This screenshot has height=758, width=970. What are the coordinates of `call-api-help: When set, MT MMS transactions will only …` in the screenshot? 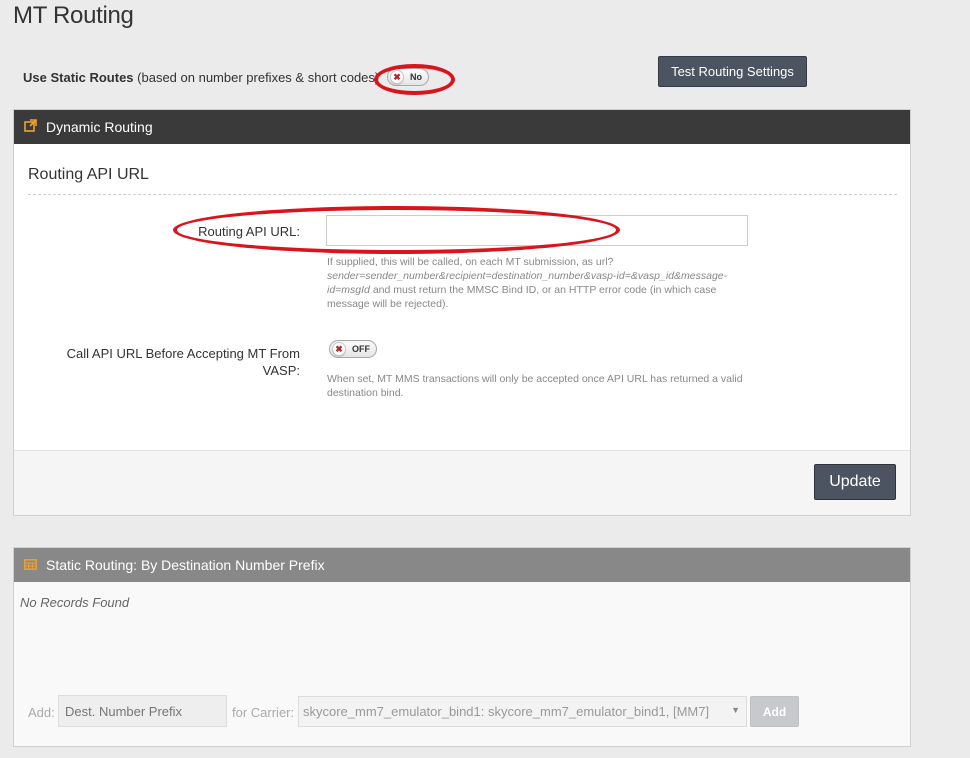 It's located at (535, 386).